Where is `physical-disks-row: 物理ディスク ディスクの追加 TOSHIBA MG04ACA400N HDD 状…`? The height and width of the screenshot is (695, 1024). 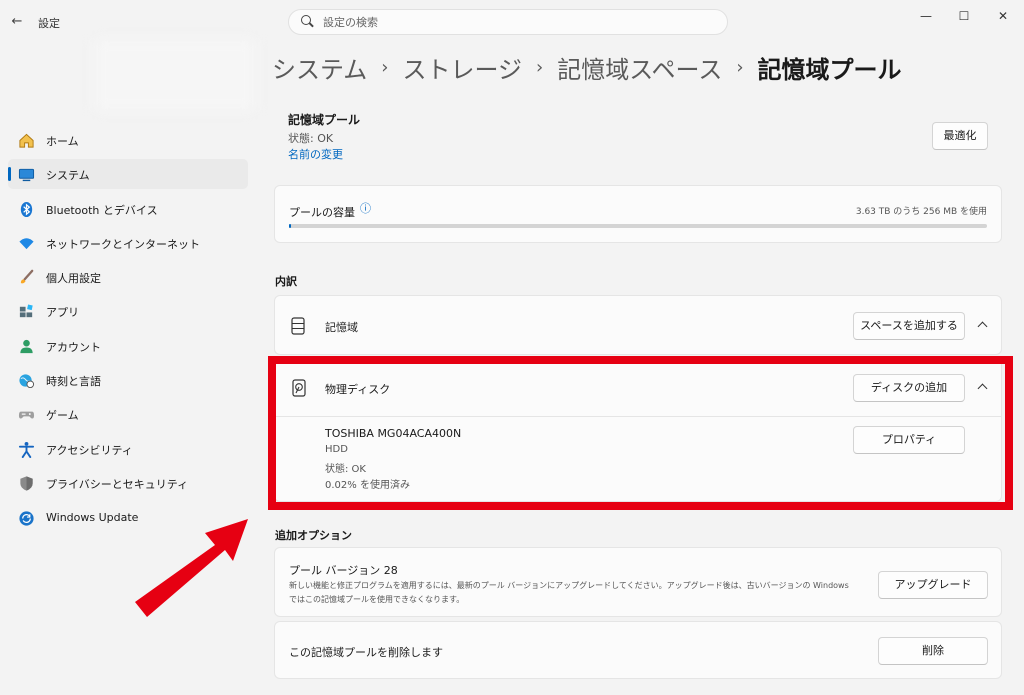 physical-disks-row: 物理ディスク ディスクの追加 TOSHIBA MG04ACA400N HDD 状… is located at coordinates (638, 430).